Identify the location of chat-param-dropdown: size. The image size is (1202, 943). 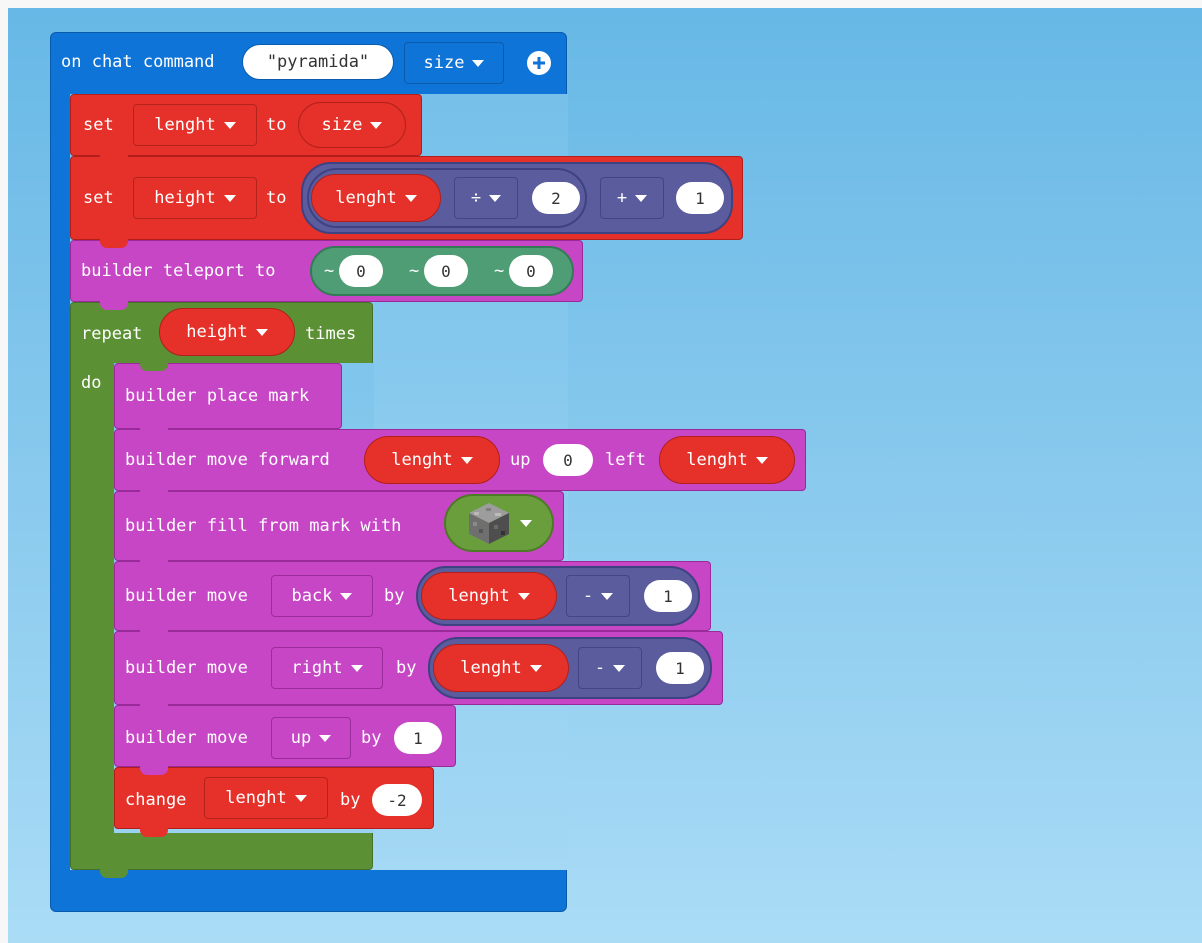
(454, 63).